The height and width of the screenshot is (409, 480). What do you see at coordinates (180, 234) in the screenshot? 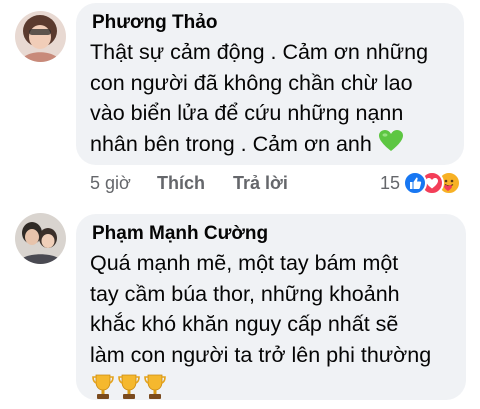
I see `comment-author: Phạm Mạnh Cường` at bounding box center [180, 234].